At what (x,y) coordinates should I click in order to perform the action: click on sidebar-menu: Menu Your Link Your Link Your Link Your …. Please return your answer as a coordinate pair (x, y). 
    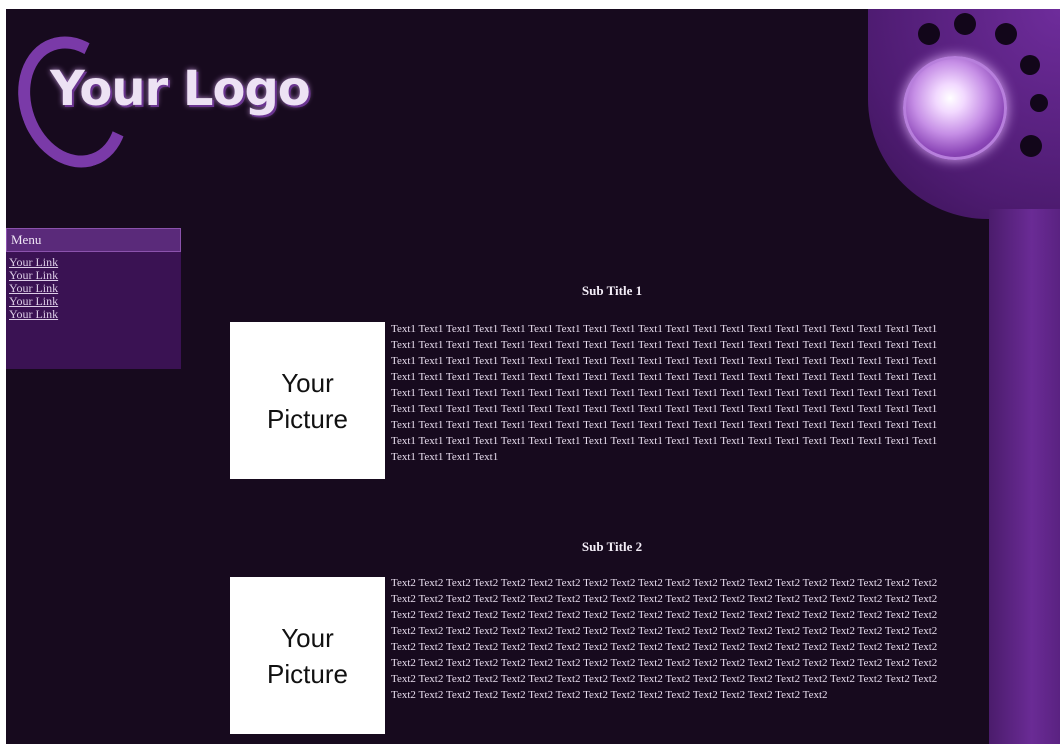
    Looking at the image, I should click on (93, 298).